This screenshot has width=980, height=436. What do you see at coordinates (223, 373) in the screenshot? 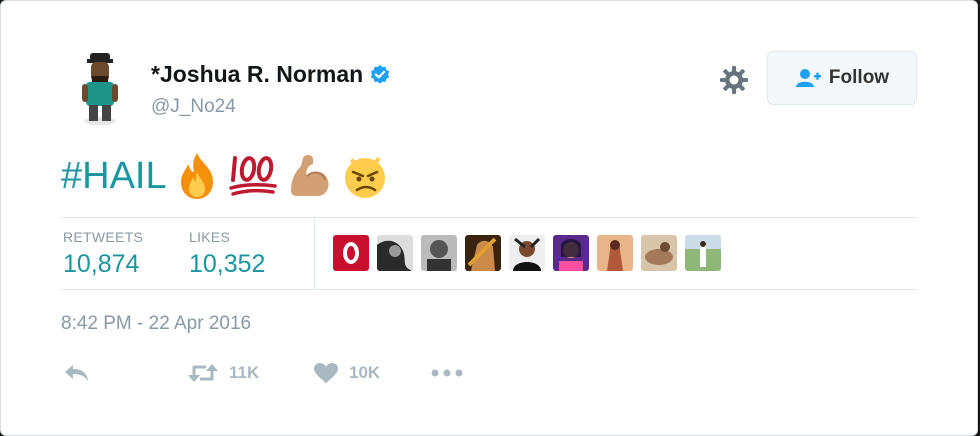
I see `retweet-button: 11K` at bounding box center [223, 373].